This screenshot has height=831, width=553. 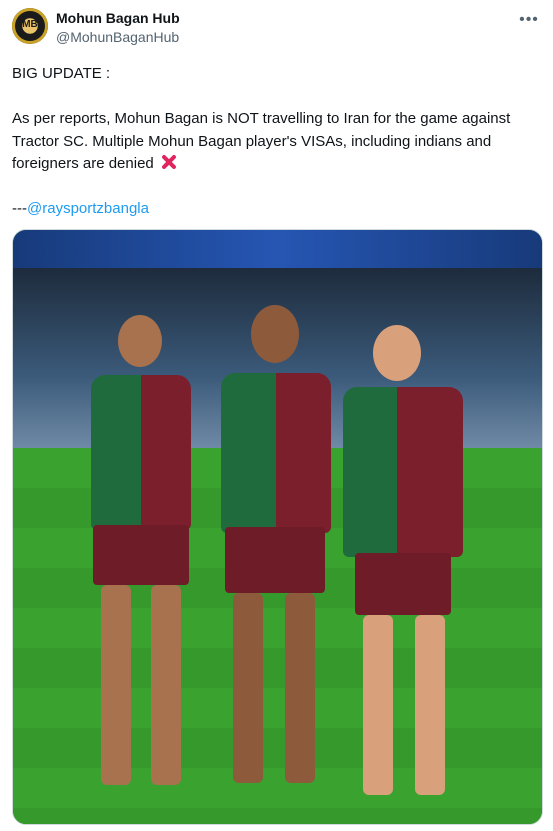 I want to click on credit-prefix: ---, so click(x=19, y=208).